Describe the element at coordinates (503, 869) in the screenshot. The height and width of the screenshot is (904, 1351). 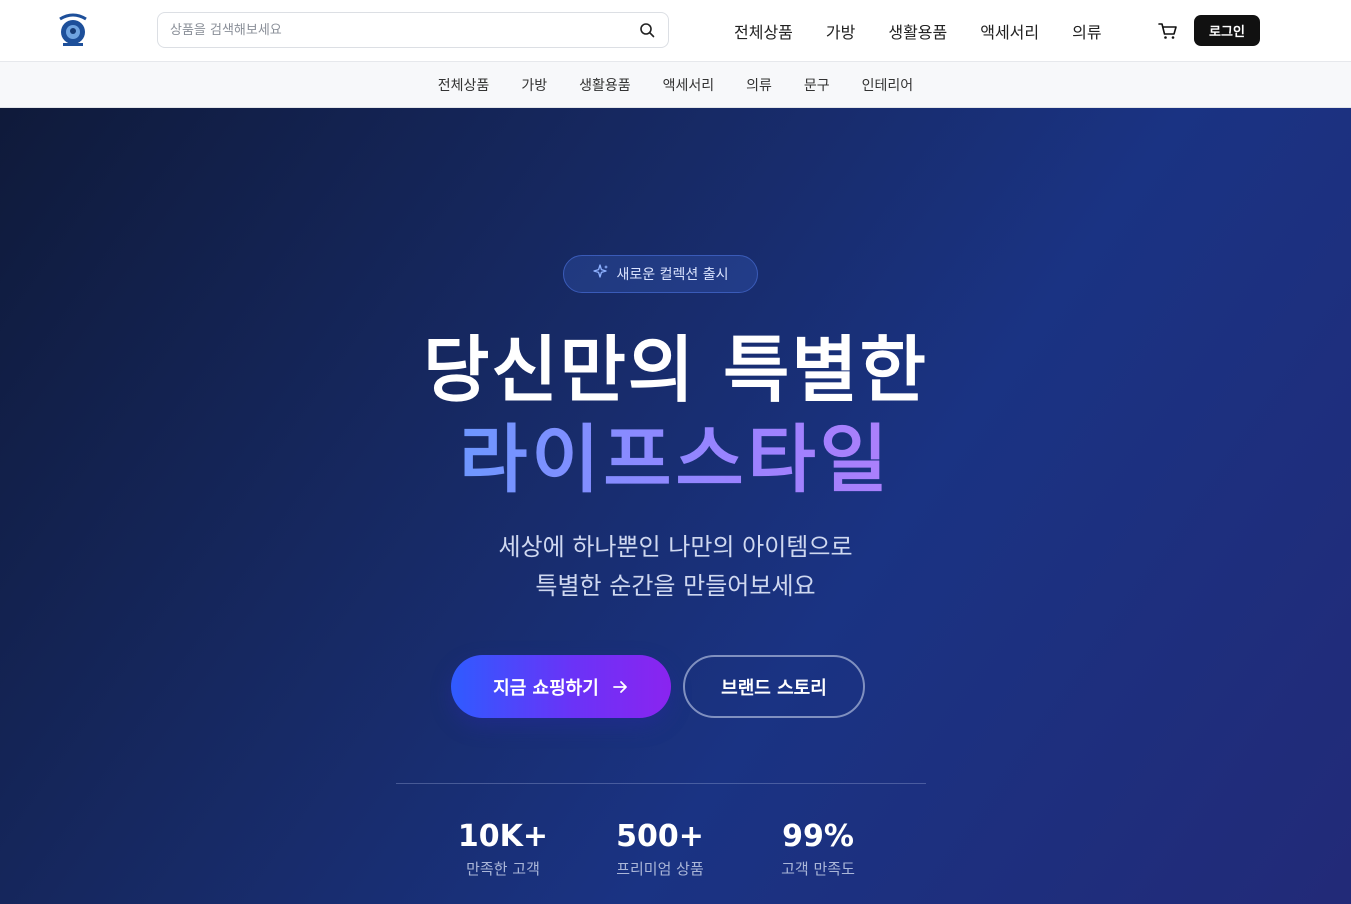
I see `stat-label: 만족한 고객` at that location.